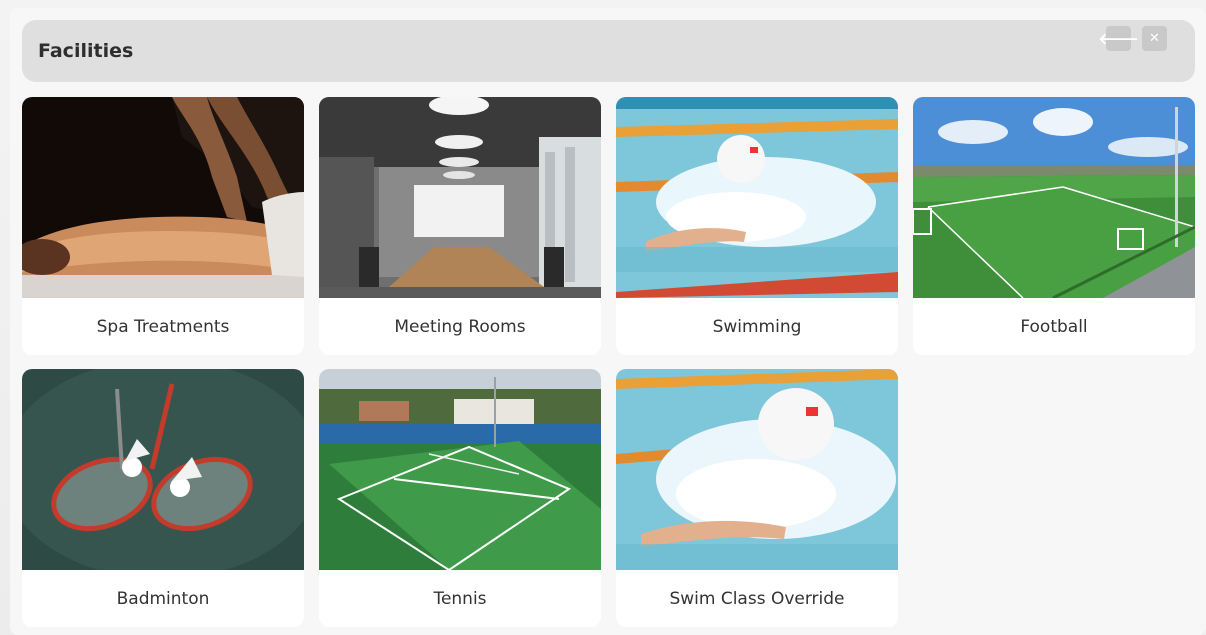  What do you see at coordinates (86, 51) in the screenshot?
I see `modal-title: Facilities` at bounding box center [86, 51].